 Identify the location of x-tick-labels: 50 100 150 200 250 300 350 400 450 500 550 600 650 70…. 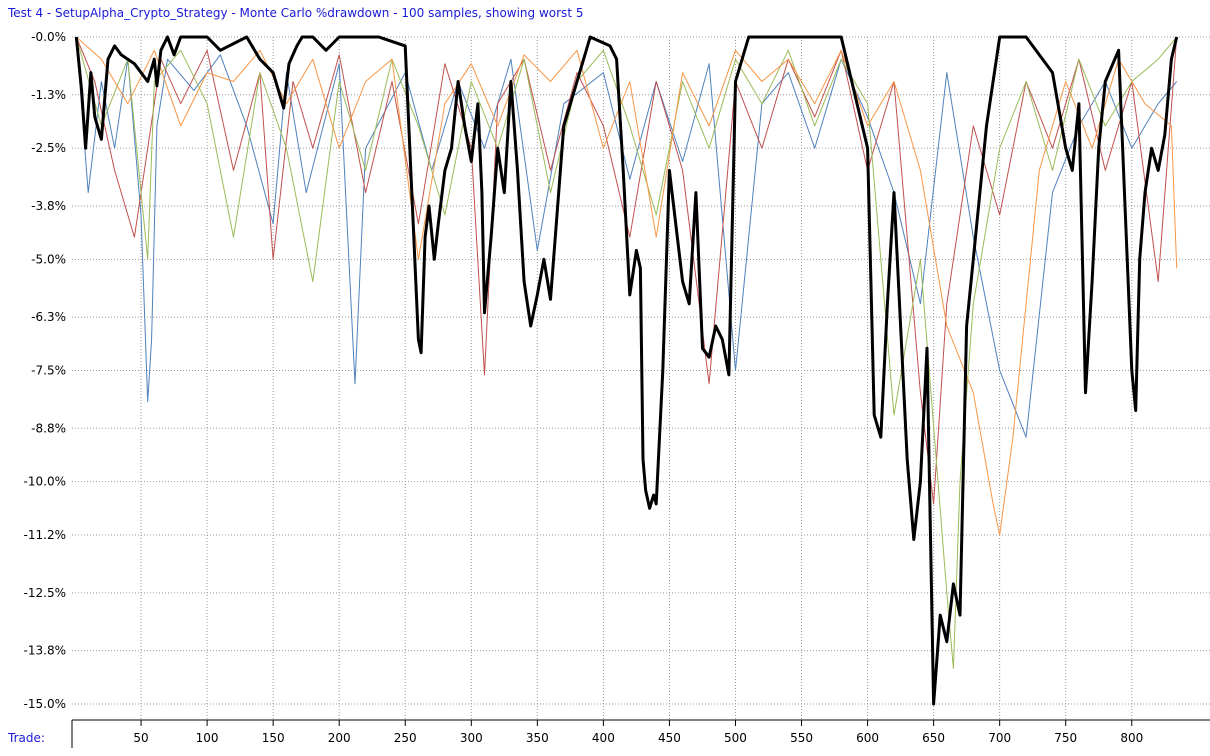
(638, 738).